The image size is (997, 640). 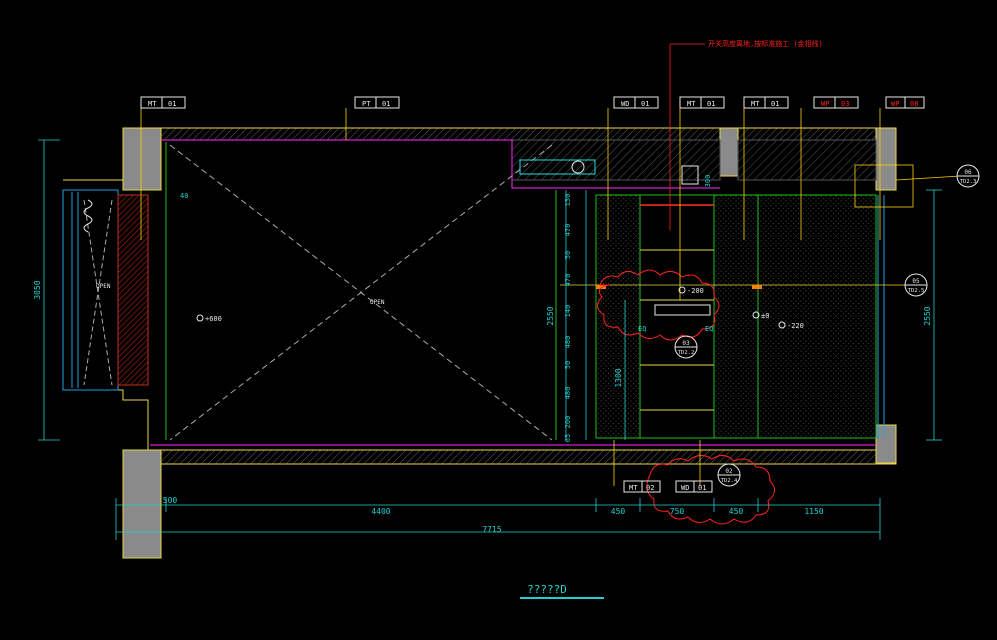 What do you see at coordinates (636, 102) in the screenshot?
I see `tag-wd01: WD 01` at bounding box center [636, 102].